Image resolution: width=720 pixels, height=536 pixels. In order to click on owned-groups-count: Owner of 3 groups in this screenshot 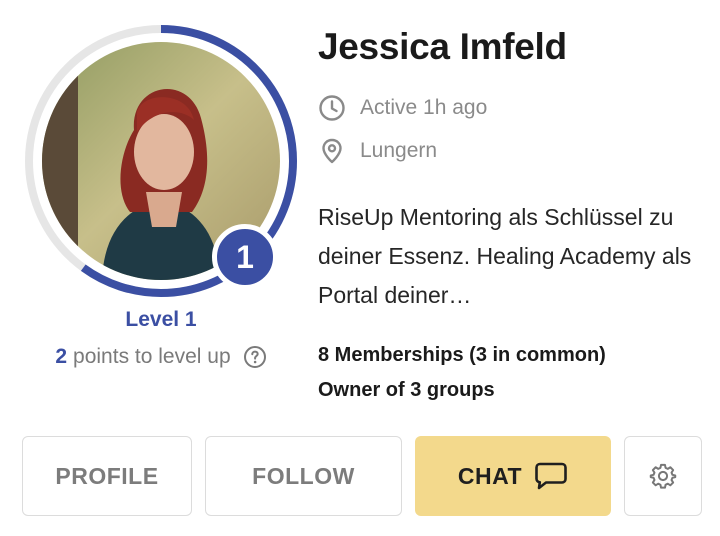, I will do `click(406, 390)`.